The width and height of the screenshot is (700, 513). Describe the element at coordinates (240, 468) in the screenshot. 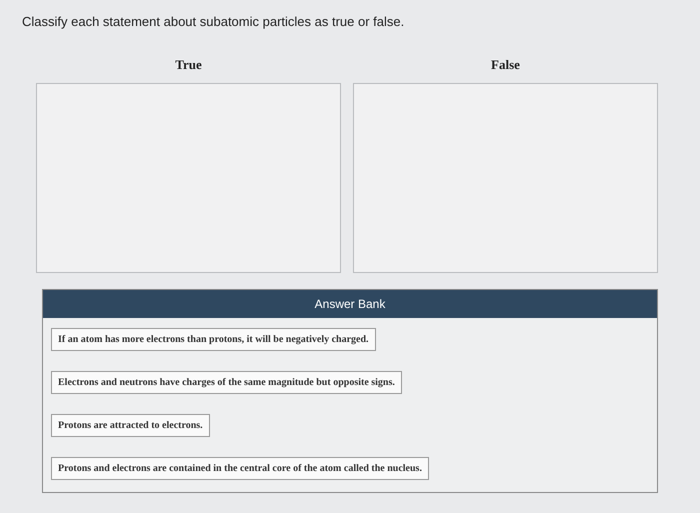

I see `answer-chip: Protons and electrons are contained in the central core of the atom called the nucleus.` at that location.